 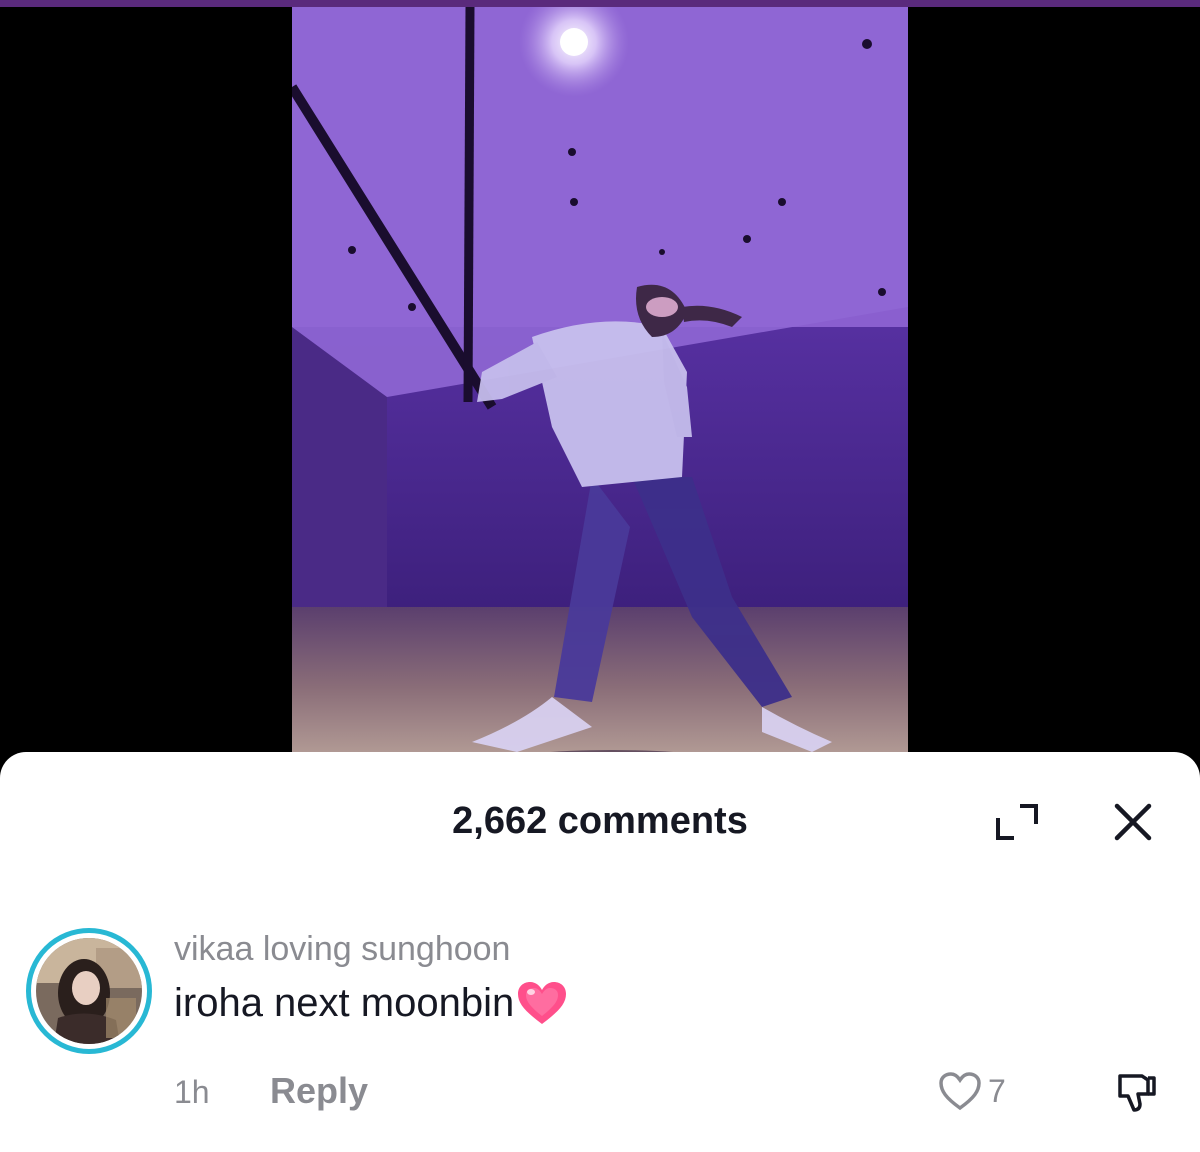 What do you see at coordinates (997, 1090) in the screenshot?
I see `like-count: 7` at bounding box center [997, 1090].